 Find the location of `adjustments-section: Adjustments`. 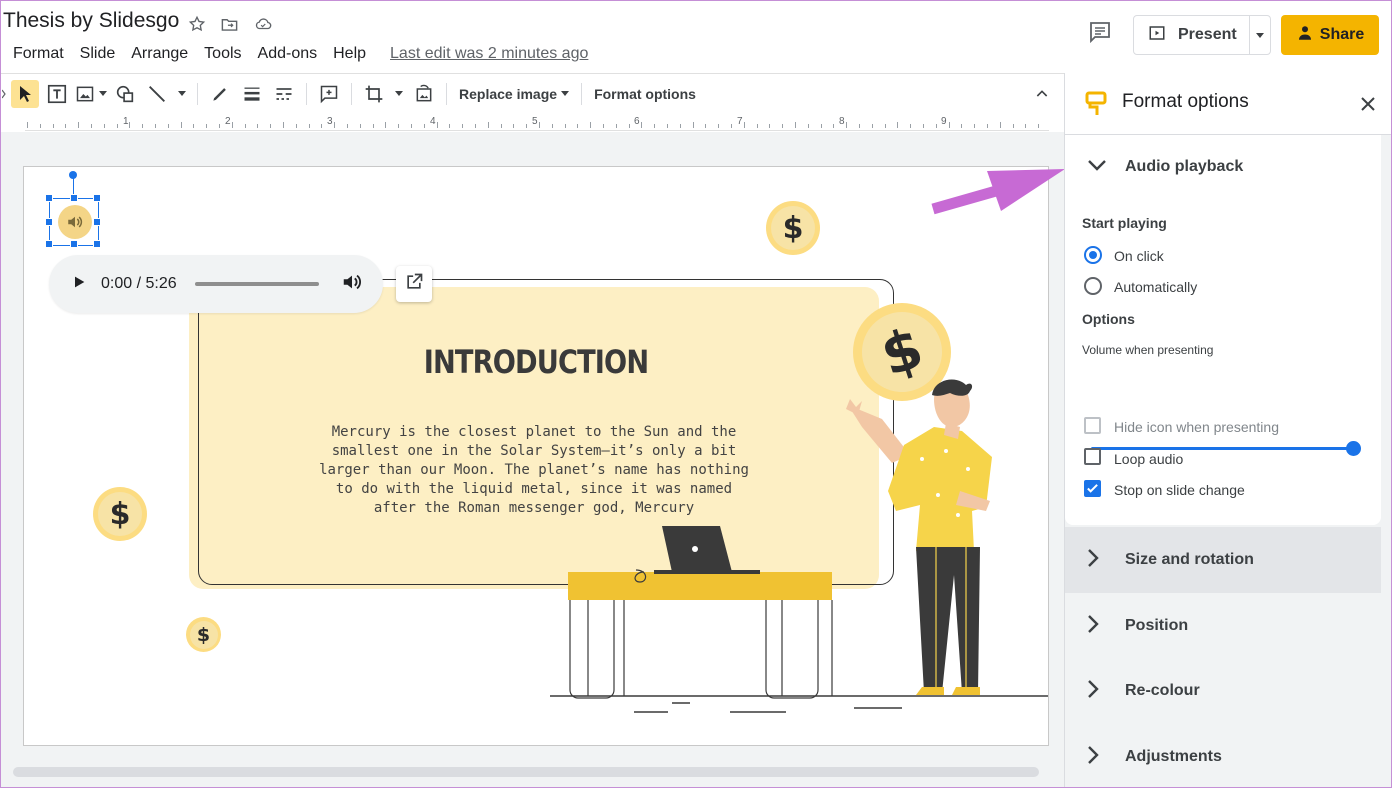

adjustments-section: Adjustments is located at coordinates (1223, 755).